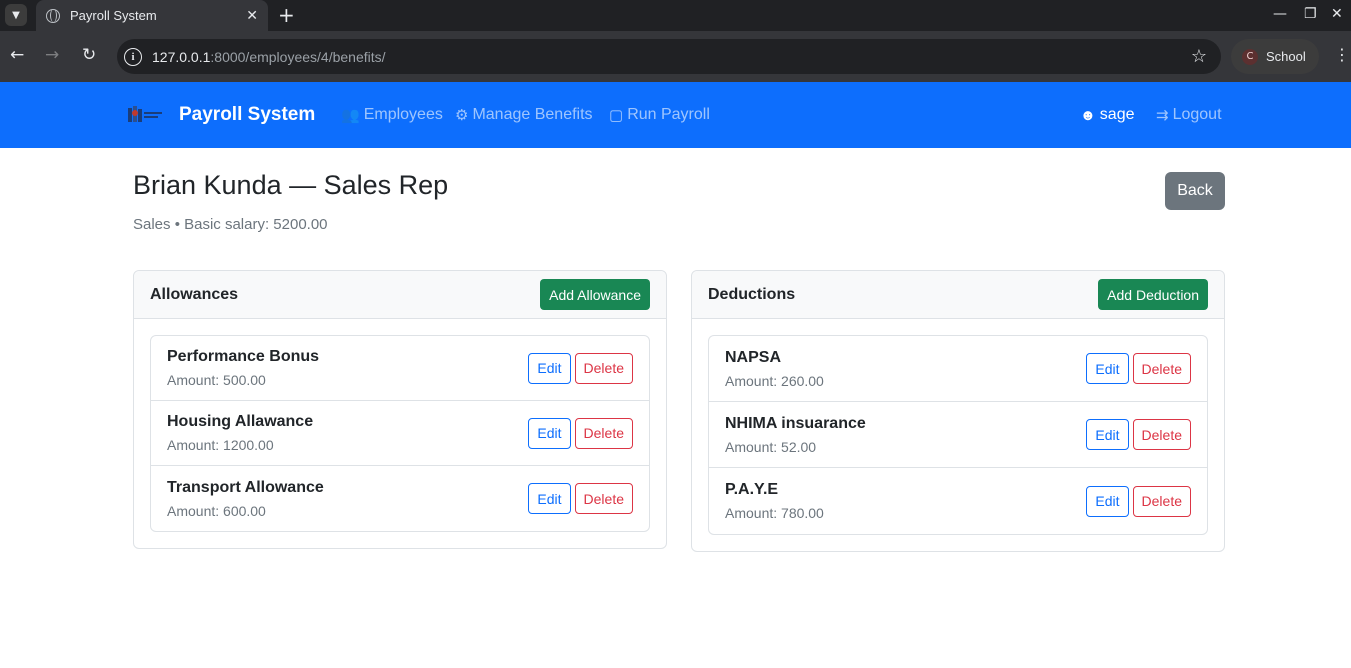  What do you see at coordinates (1337, 14) in the screenshot?
I see `window-close-icon: ✕` at bounding box center [1337, 14].